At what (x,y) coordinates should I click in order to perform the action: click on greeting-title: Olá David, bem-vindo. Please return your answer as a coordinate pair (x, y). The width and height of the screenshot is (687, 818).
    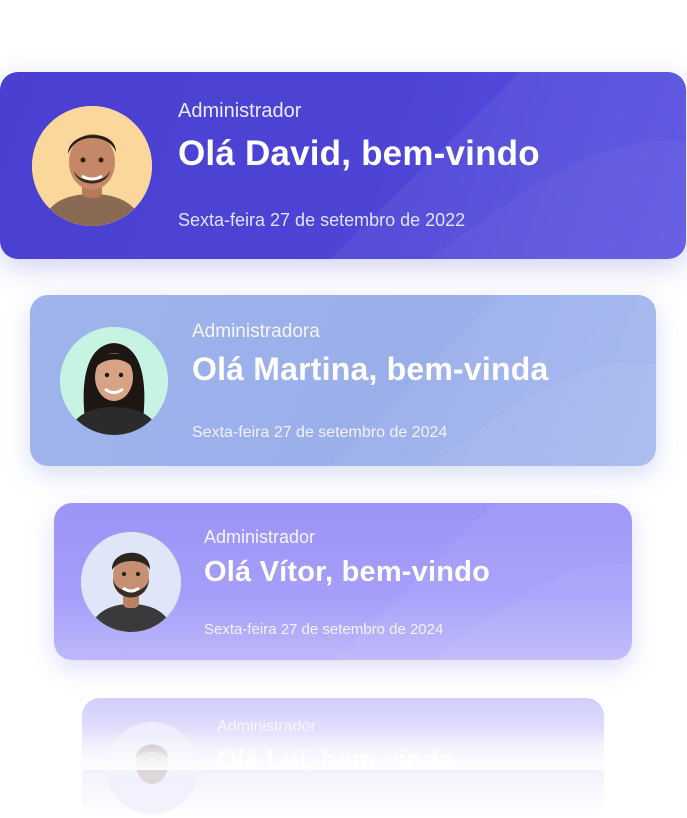
    Looking at the image, I should click on (359, 153).